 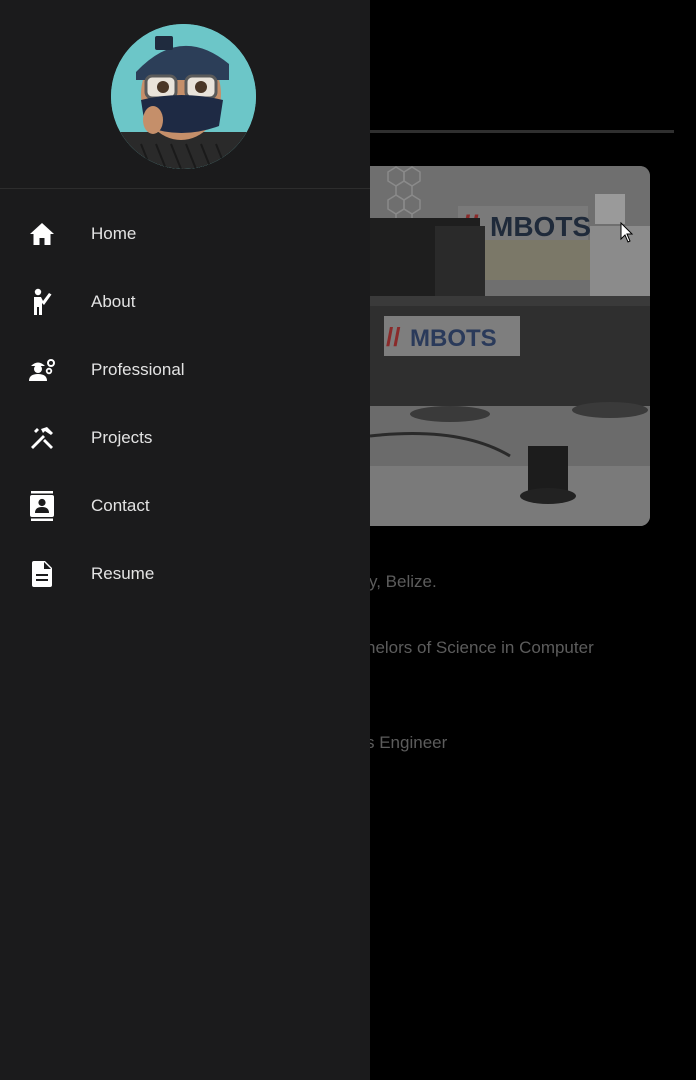 What do you see at coordinates (114, 233) in the screenshot?
I see `nav-label-home: Home` at bounding box center [114, 233].